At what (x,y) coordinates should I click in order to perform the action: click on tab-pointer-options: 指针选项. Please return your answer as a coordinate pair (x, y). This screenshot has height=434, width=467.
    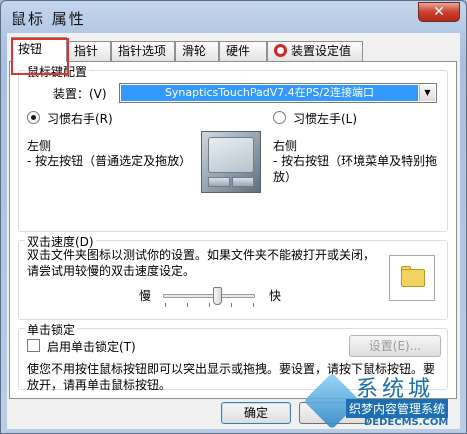
    Looking at the image, I should click on (143, 51).